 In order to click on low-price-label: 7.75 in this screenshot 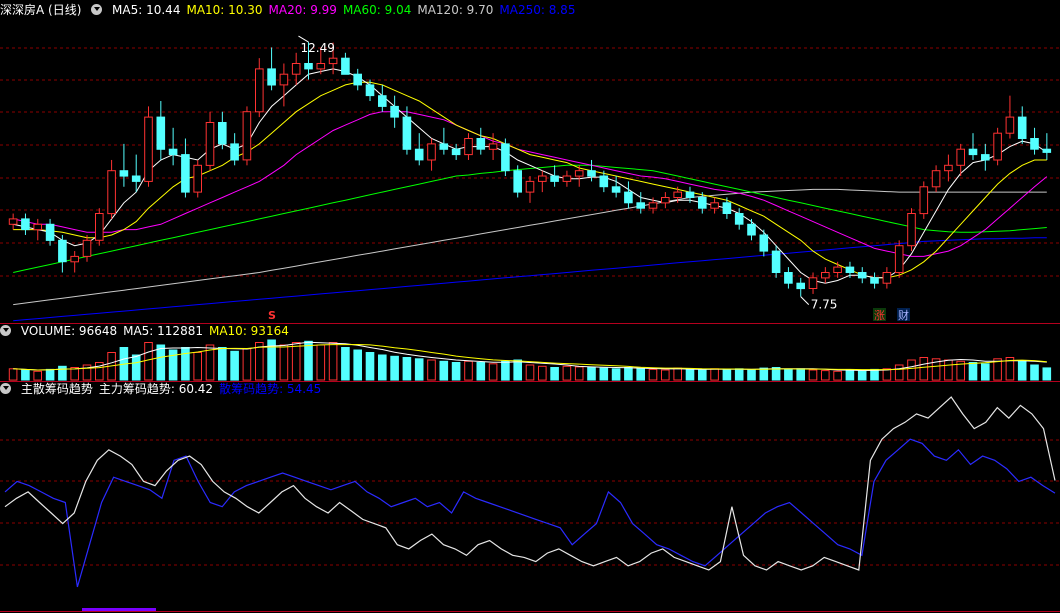, I will do `click(824, 305)`.